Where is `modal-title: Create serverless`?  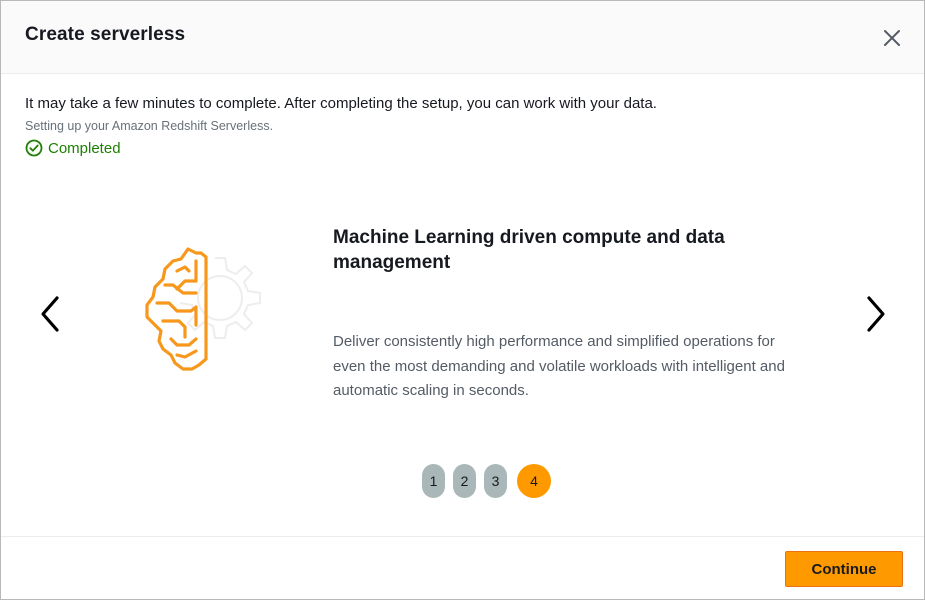
modal-title: Create serverless is located at coordinates (105, 34).